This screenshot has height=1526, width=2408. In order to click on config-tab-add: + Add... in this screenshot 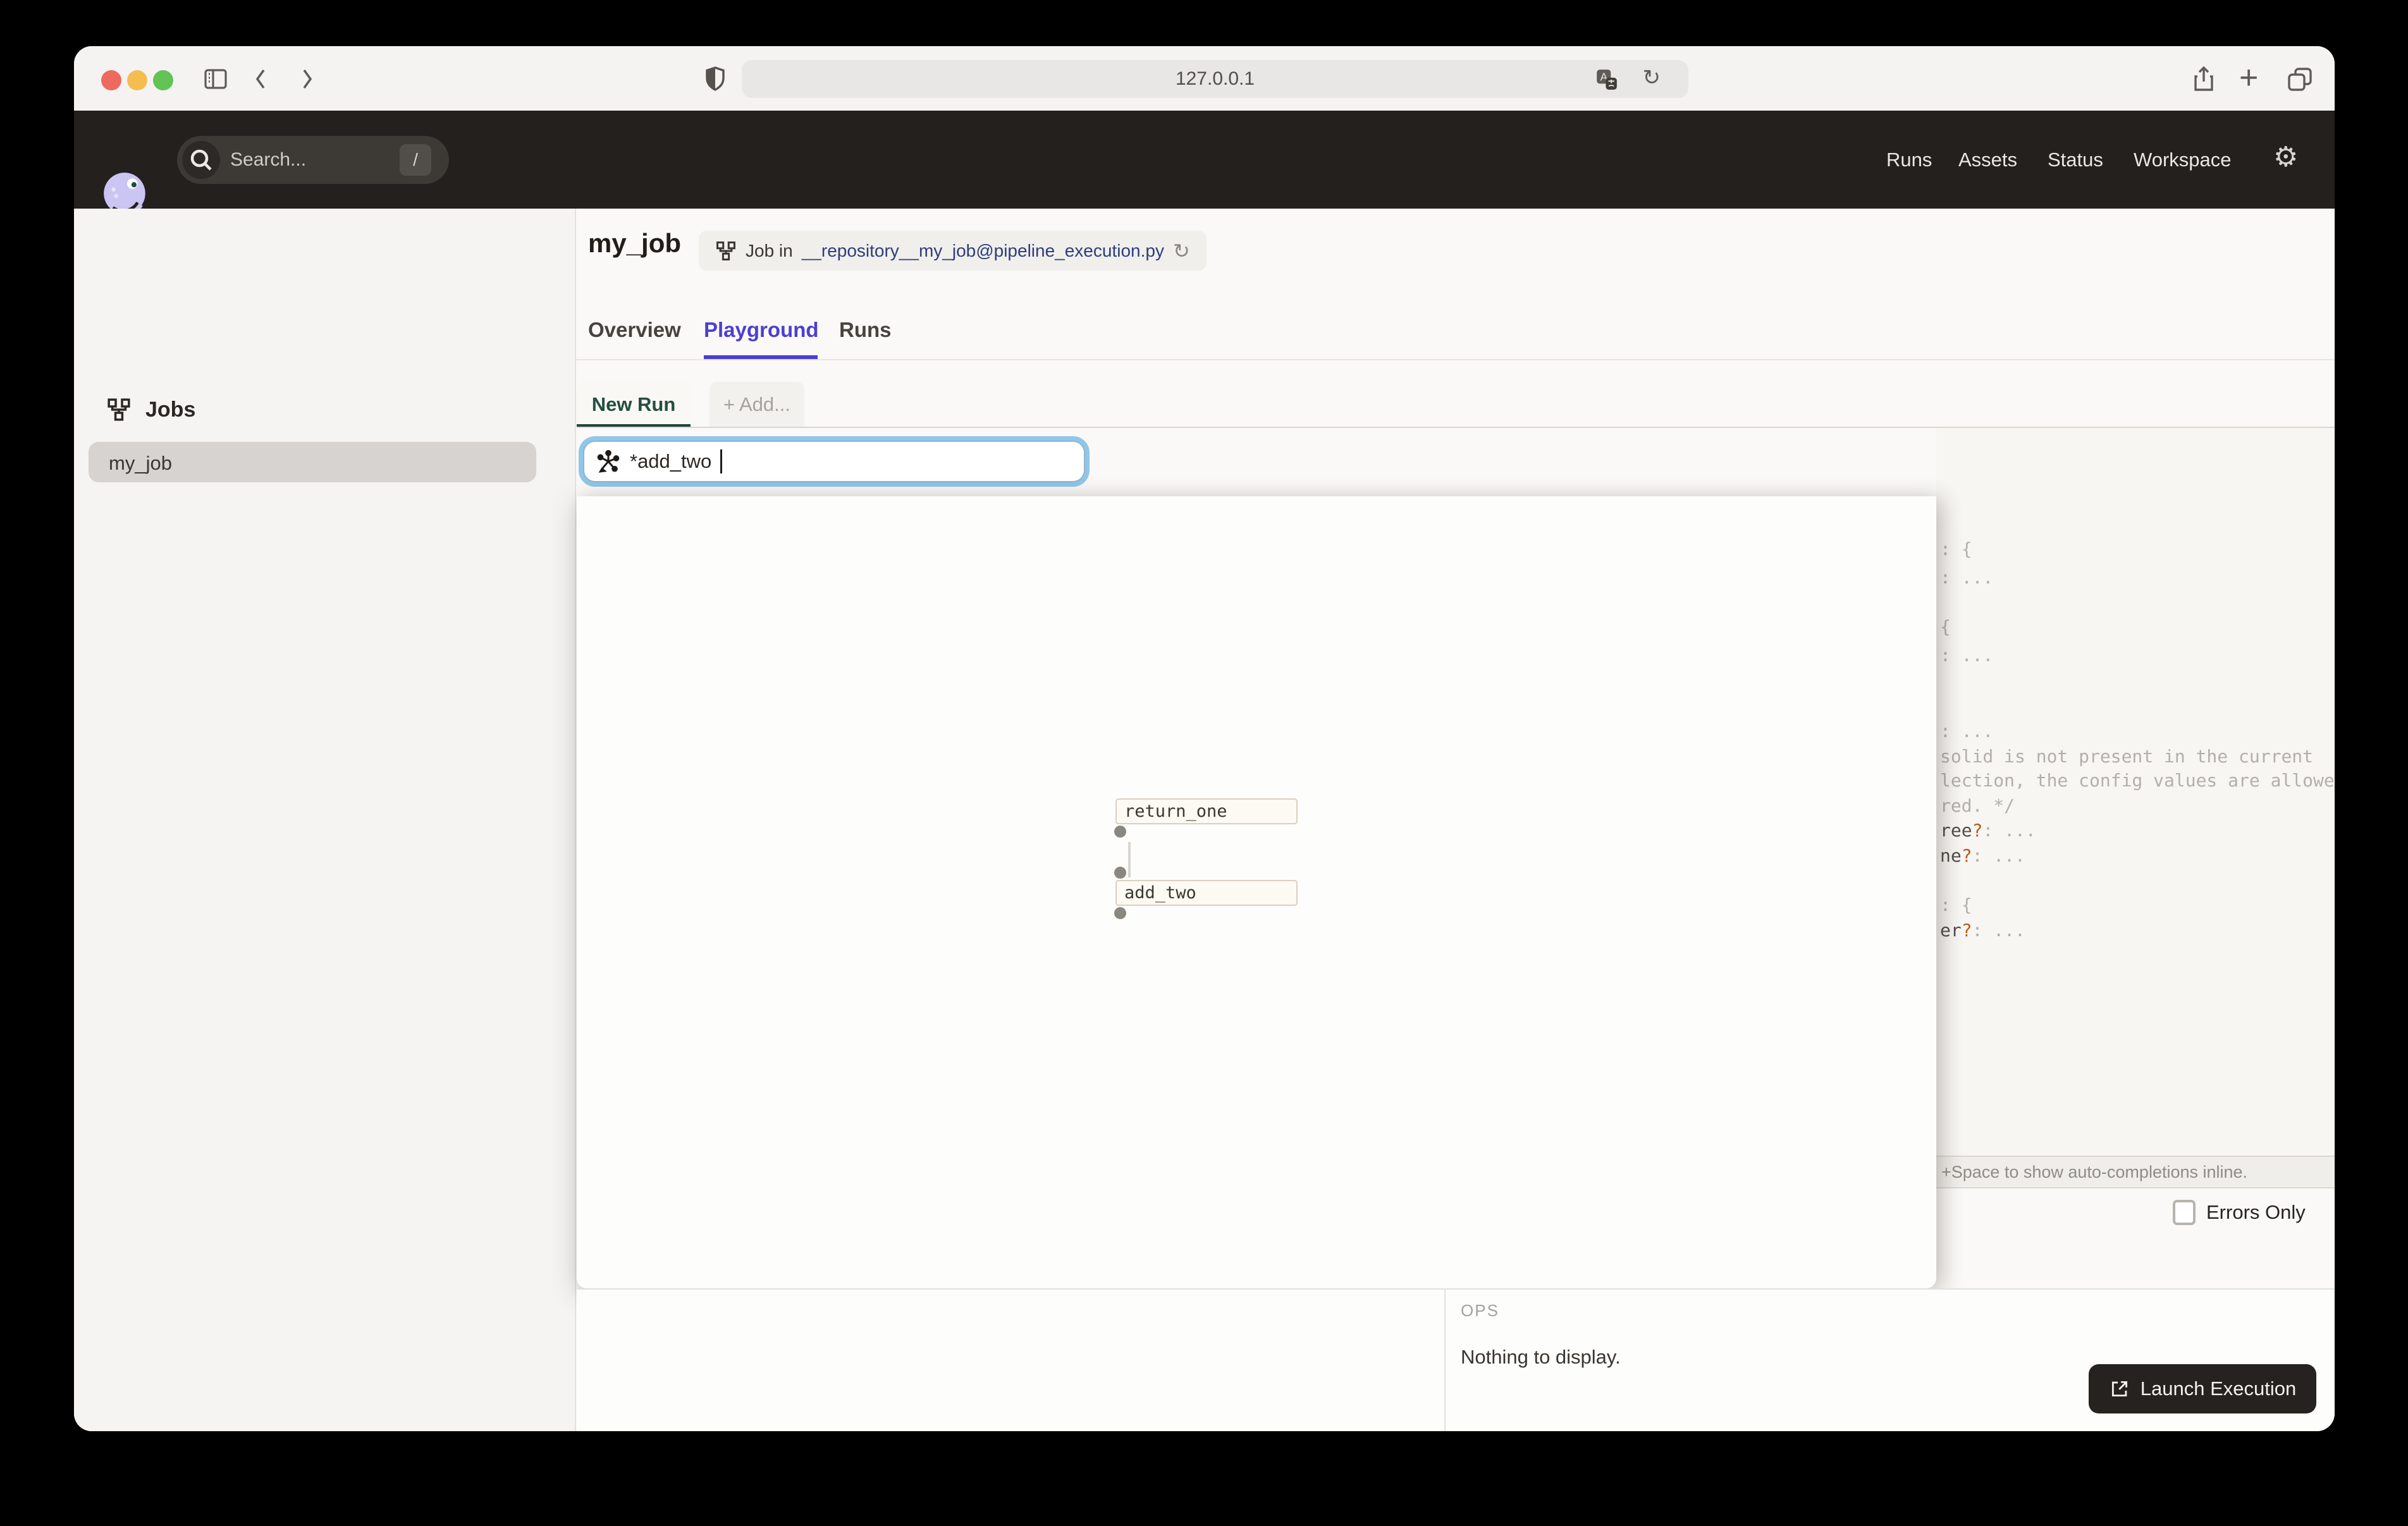, I will do `click(757, 405)`.